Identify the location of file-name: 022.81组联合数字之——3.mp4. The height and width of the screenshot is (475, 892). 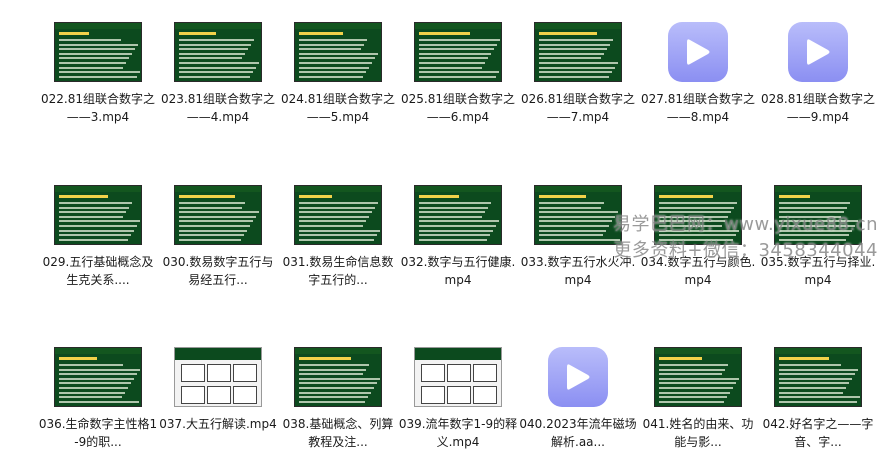
(98, 108).